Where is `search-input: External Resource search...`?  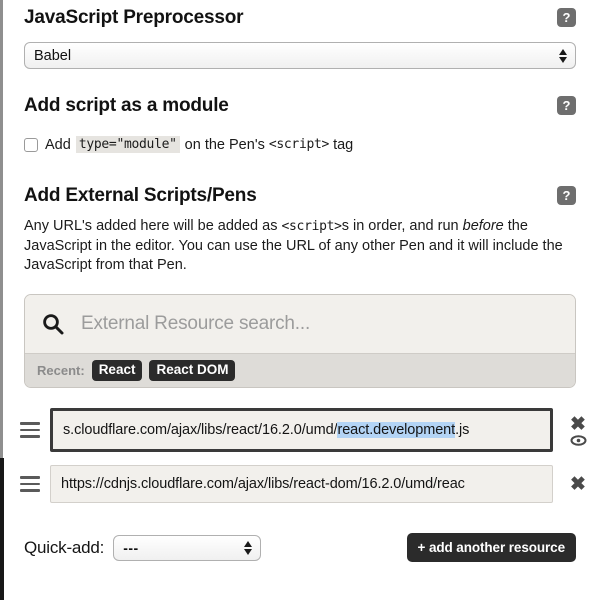
search-input: External Resource search... is located at coordinates (300, 324).